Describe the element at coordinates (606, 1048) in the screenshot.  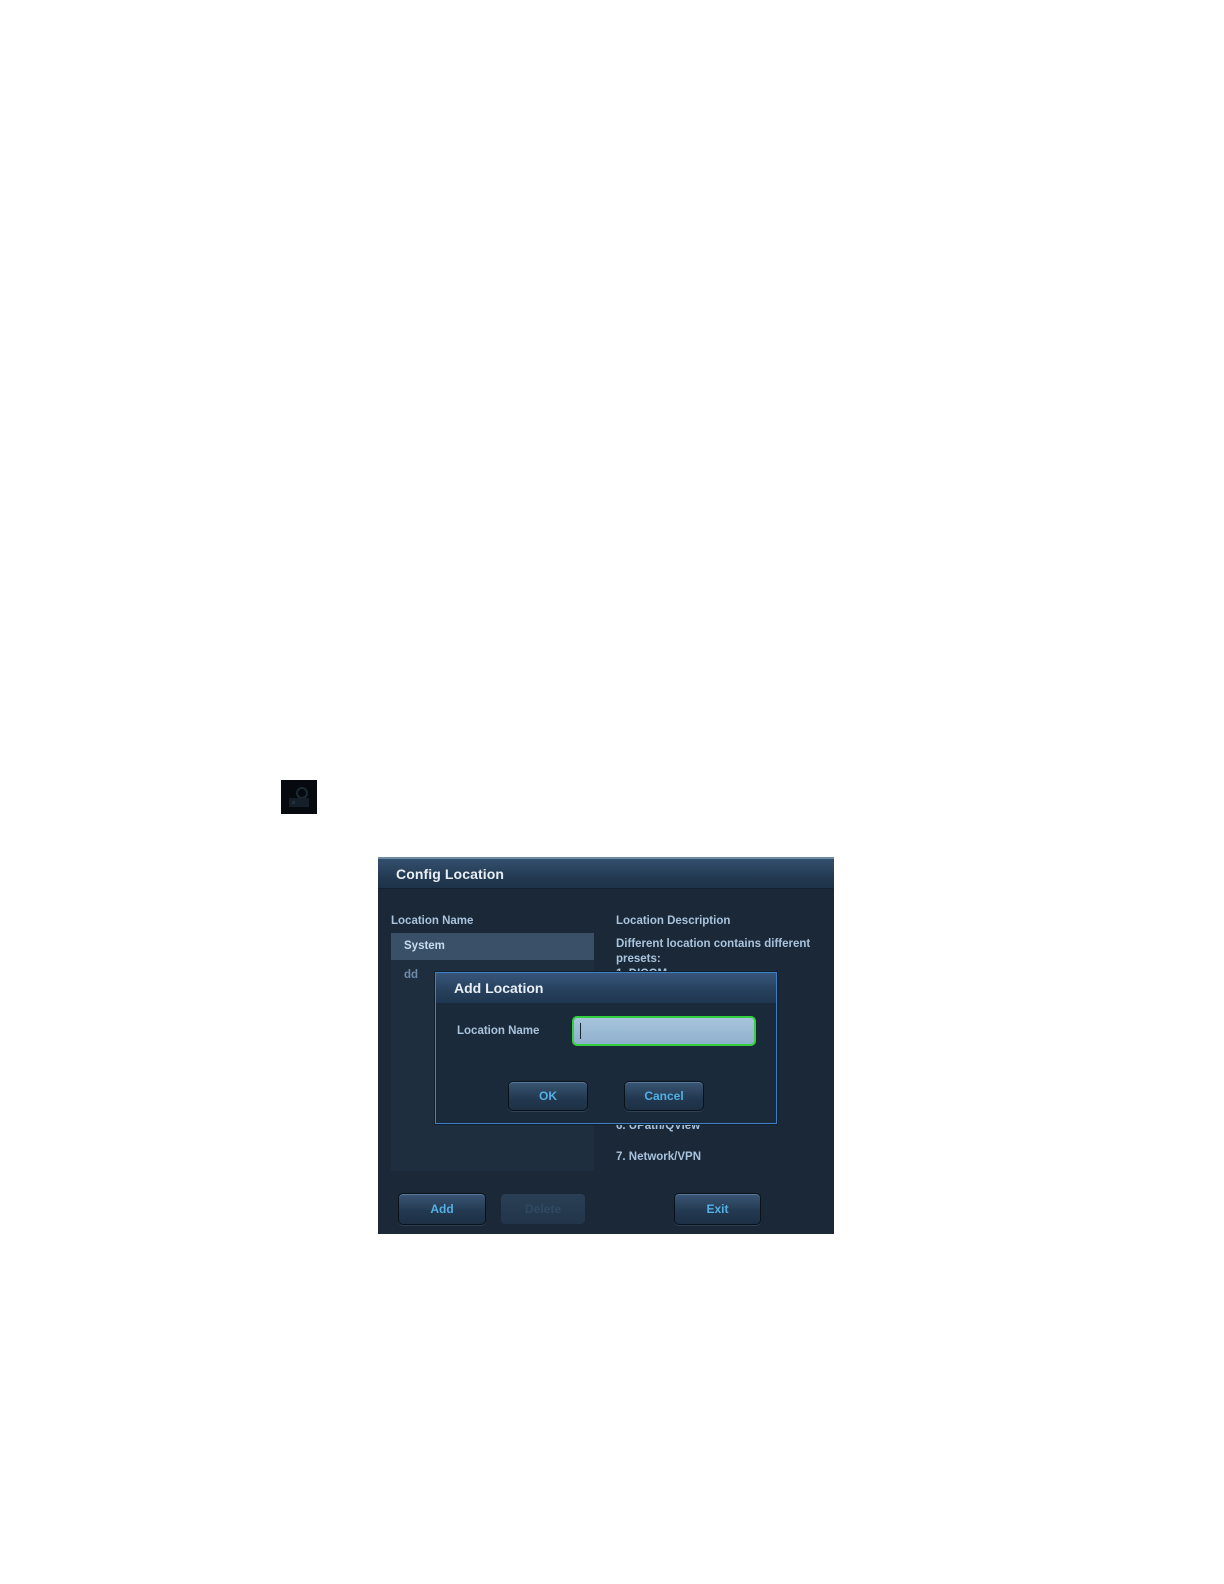
I see `add-location-dialog: Add Location Location Name OK Cancel` at that location.